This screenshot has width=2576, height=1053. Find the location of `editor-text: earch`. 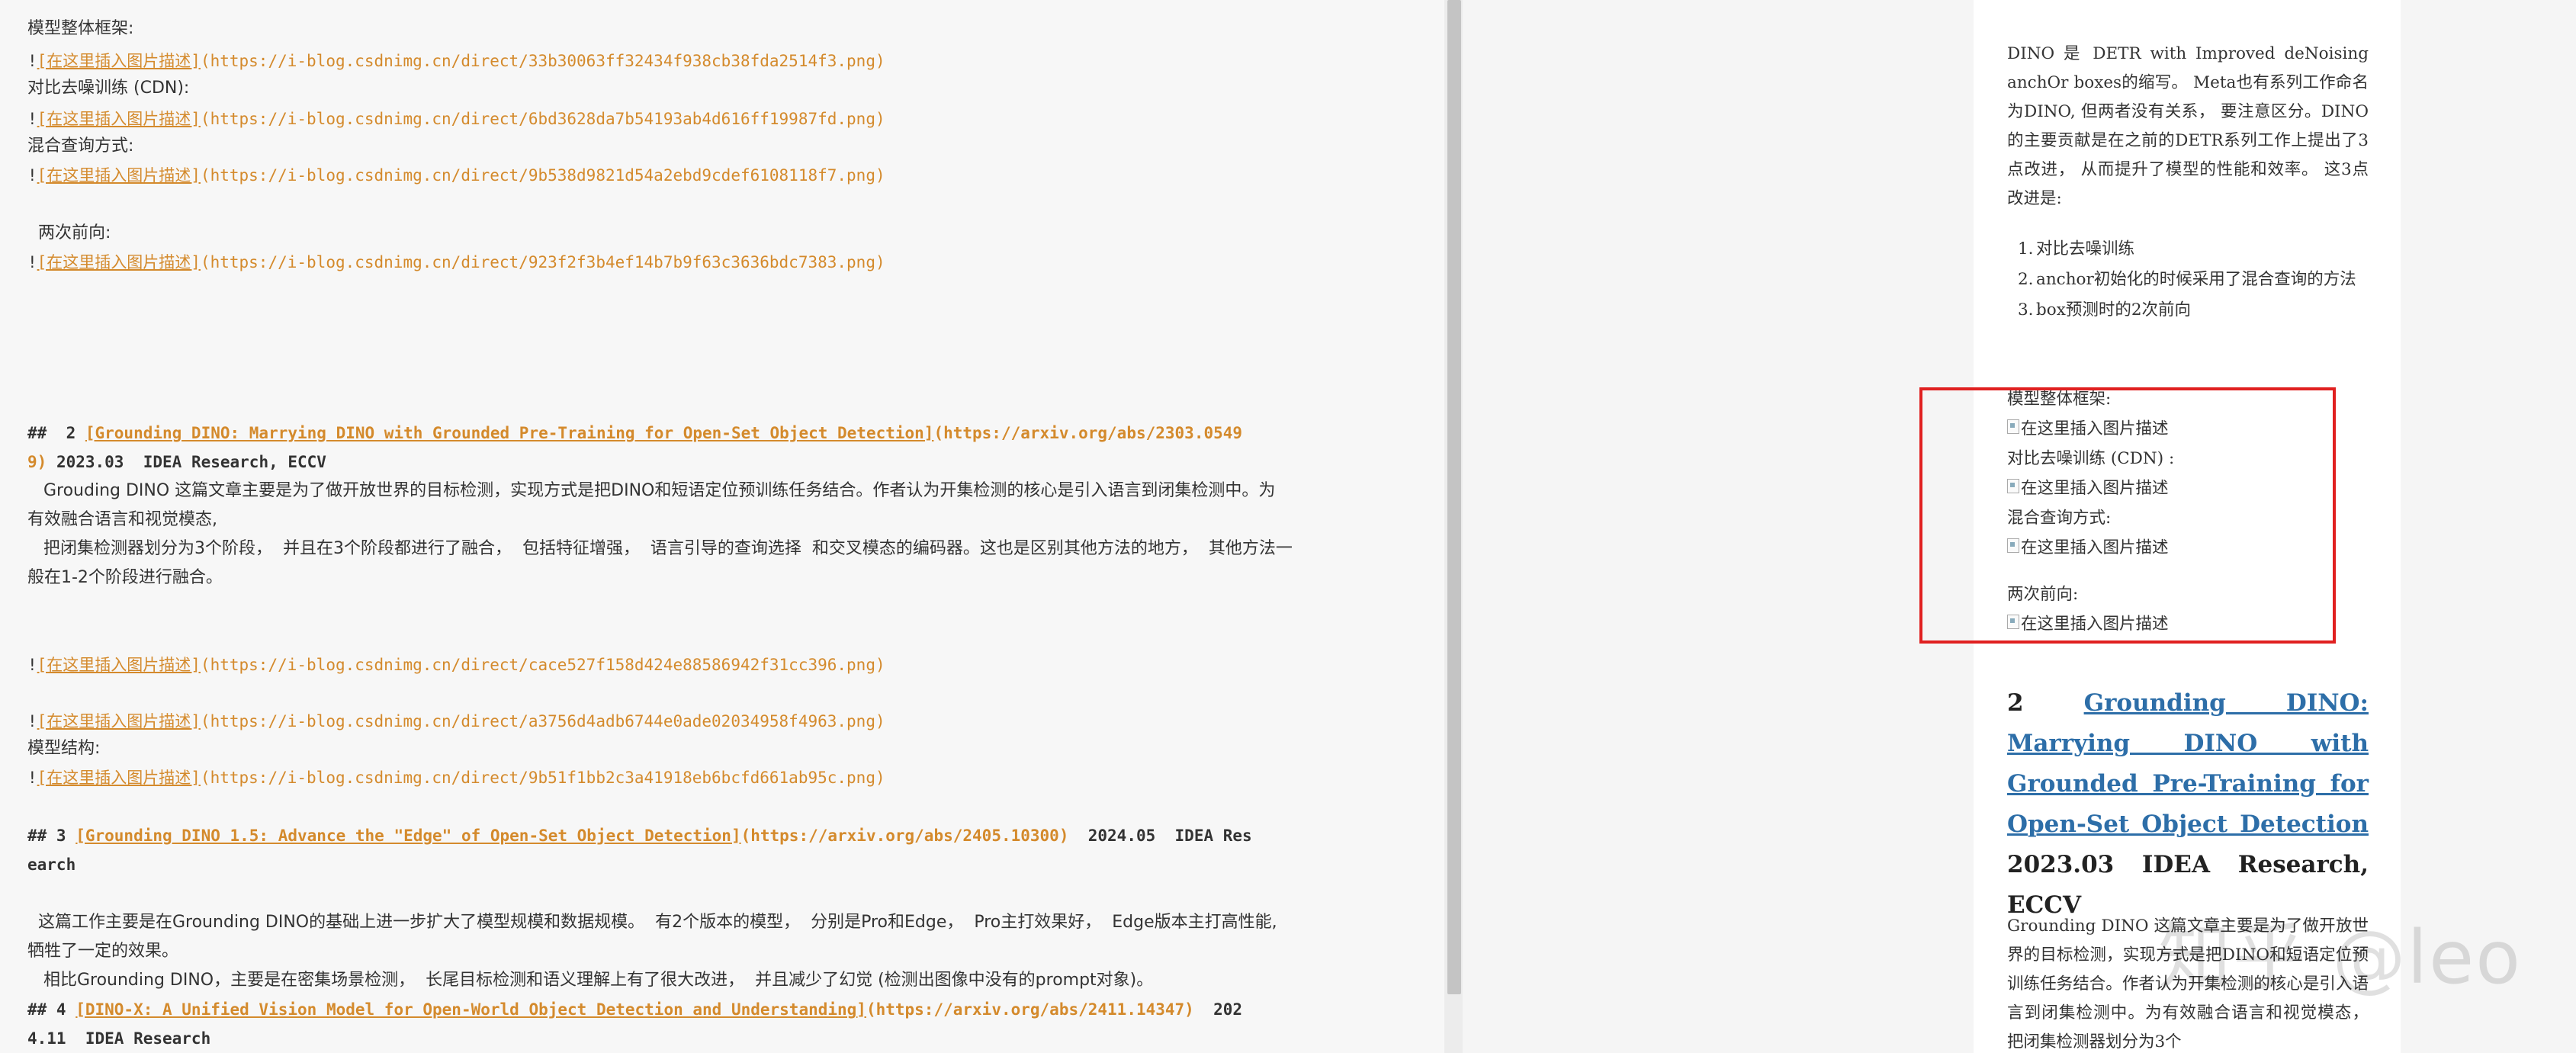

editor-text: earch is located at coordinates (51, 865).